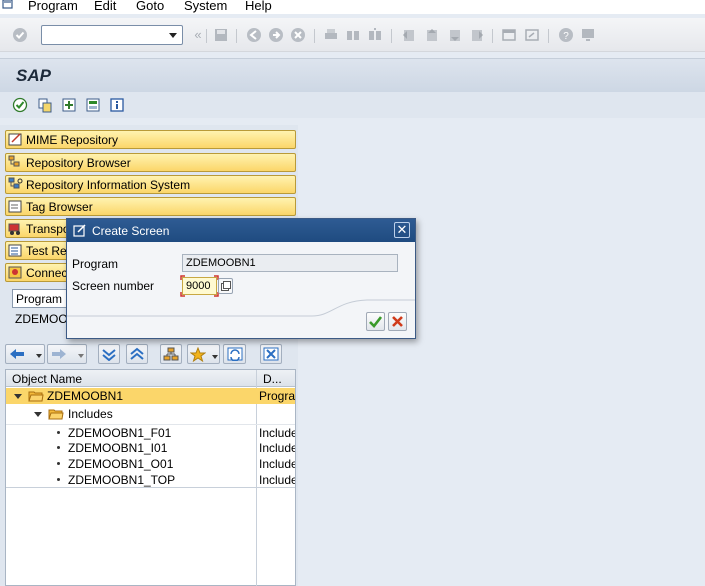  Describe the element at coordinates (455, 35) in the screenshot. I see `next-page-icon` at that location.